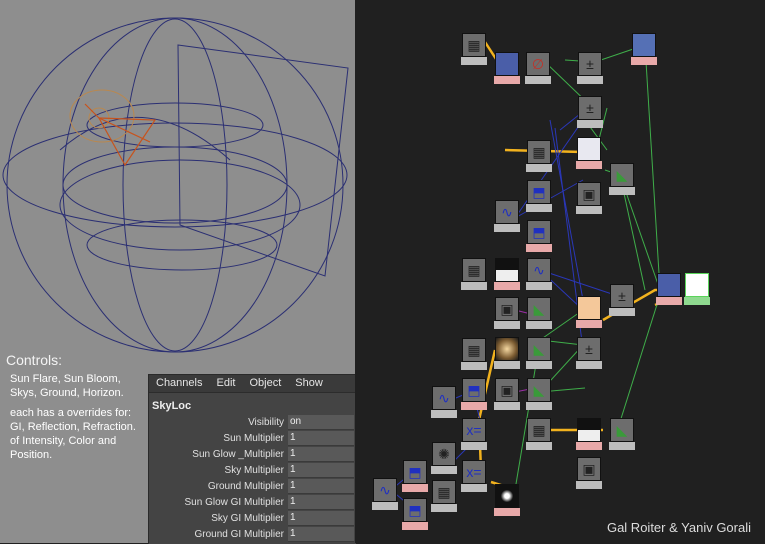 The image size is (765, 544). What do you see at coordinates (65, 379) in the screenshot?
I see `controls-line: Sun Flare, Sun Bloom,` at bounding box center [65, 379].